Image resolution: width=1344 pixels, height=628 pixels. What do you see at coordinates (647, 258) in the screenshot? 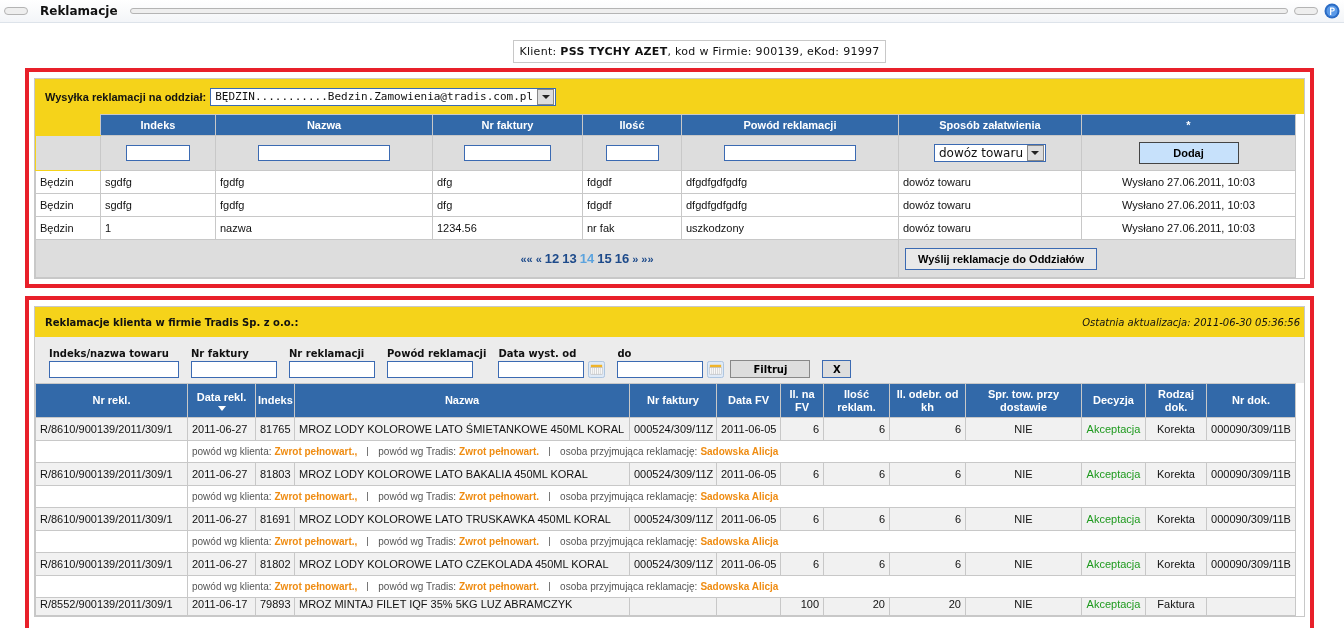
I see `last-page-link: »»` at bounding box center [647, 258].